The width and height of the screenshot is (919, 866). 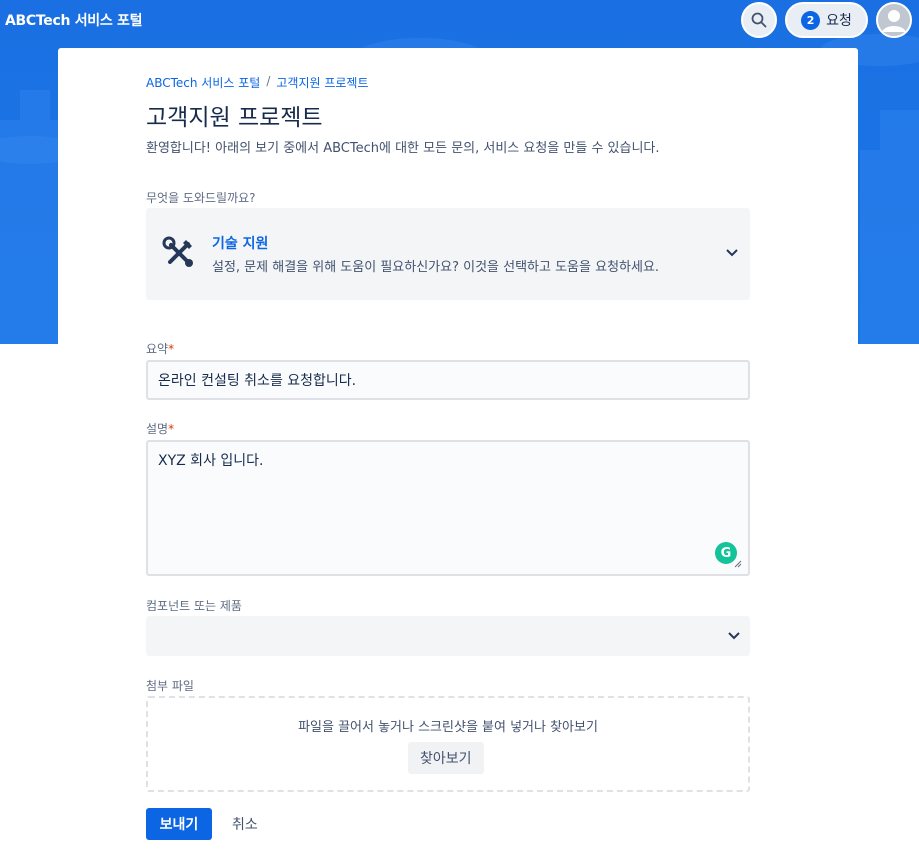 I want to click on search-icon, so click(x=759, y=20).